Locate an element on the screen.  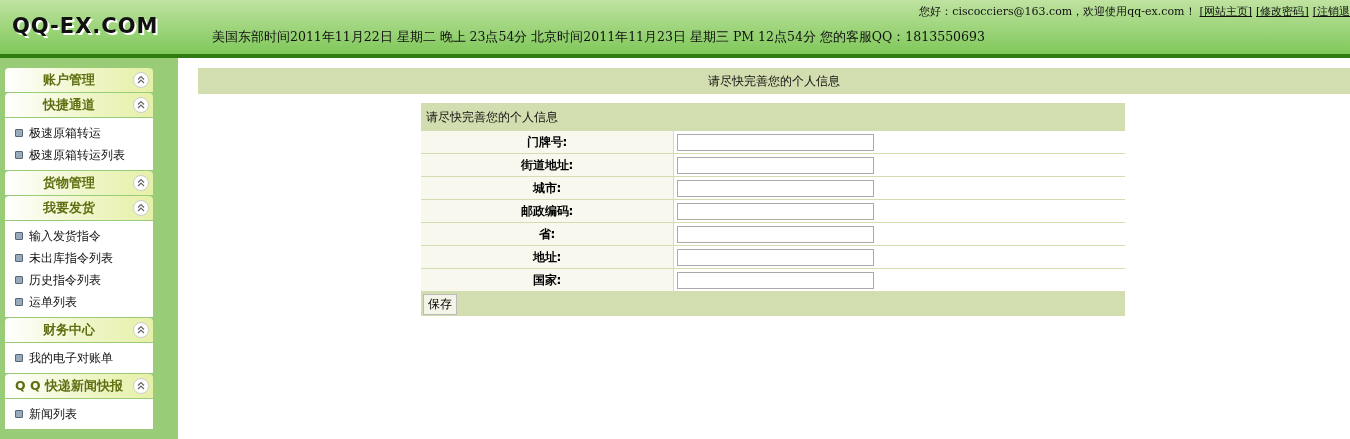
page-title-bar: 请尽快完善您的个人信息 is located at coordinates (774, 81).